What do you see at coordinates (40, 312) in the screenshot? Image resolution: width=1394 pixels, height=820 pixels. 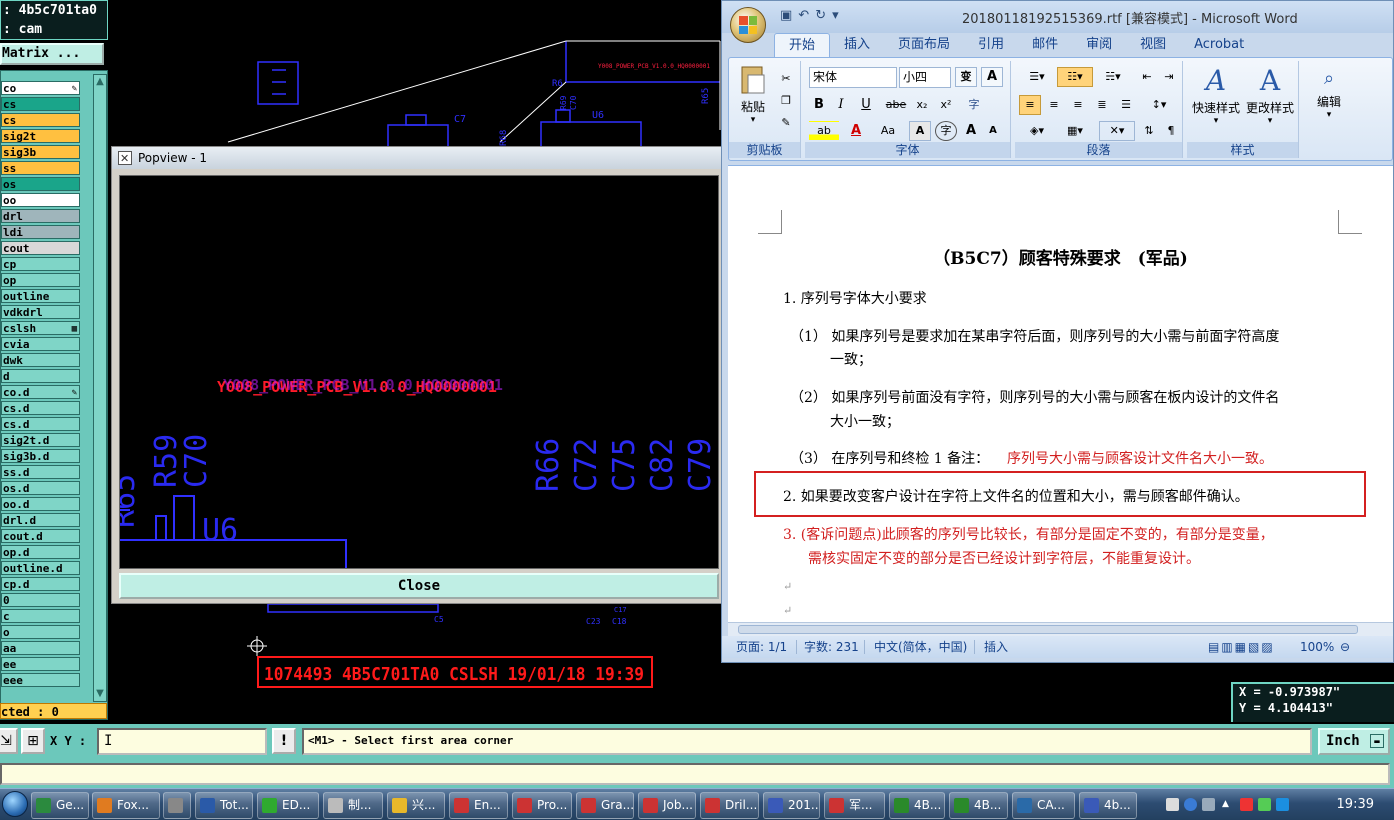 I see `layer-row: vdkdrl` at bounding box center [40, 312].